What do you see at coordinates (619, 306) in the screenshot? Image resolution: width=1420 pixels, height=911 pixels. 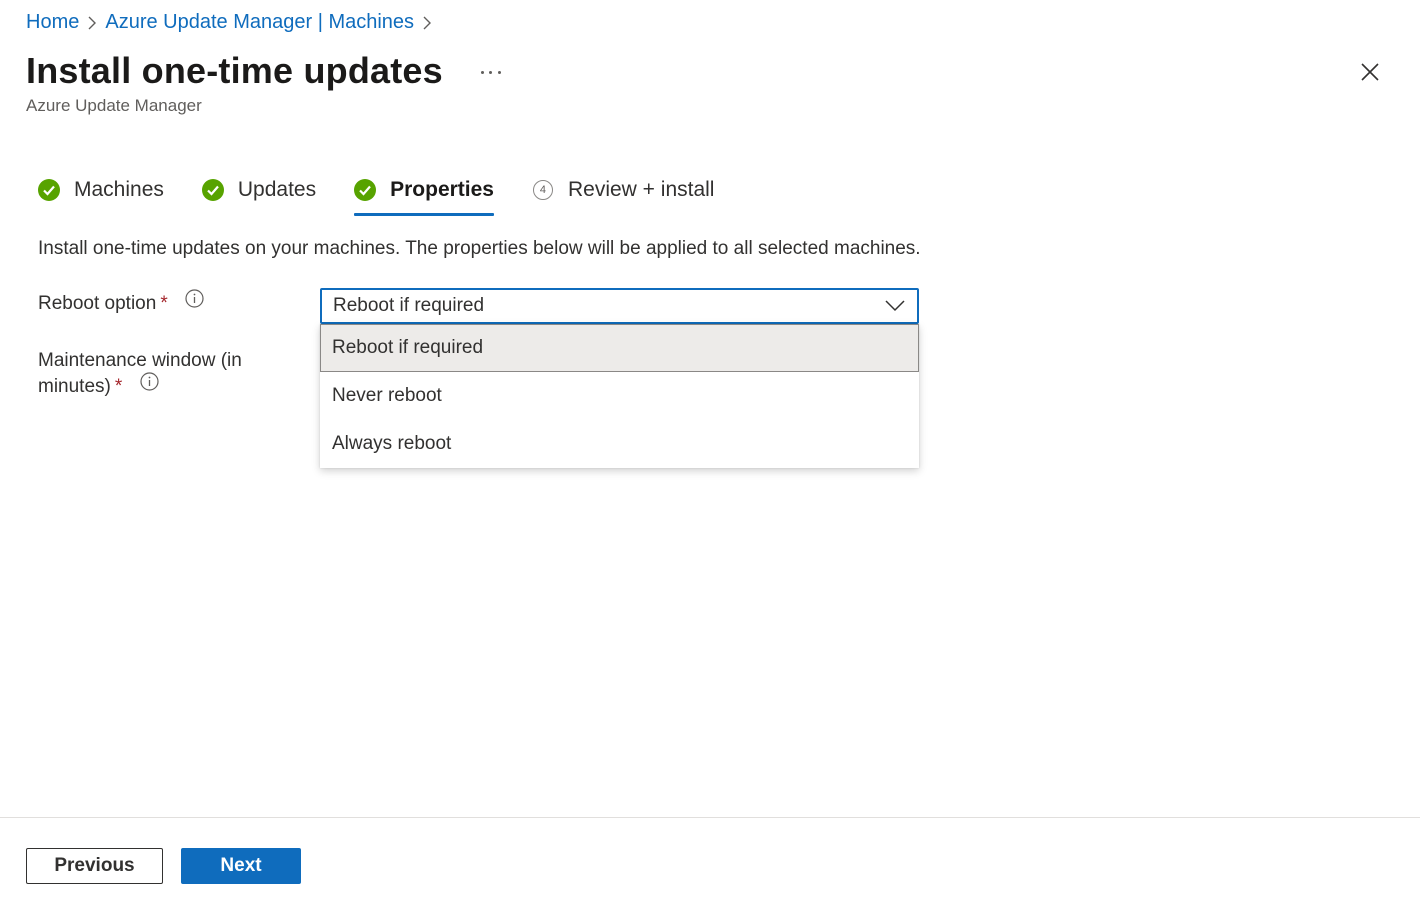 I see `reboot-option-dropdown: Reboot if required` at bounding box center [619, 306].